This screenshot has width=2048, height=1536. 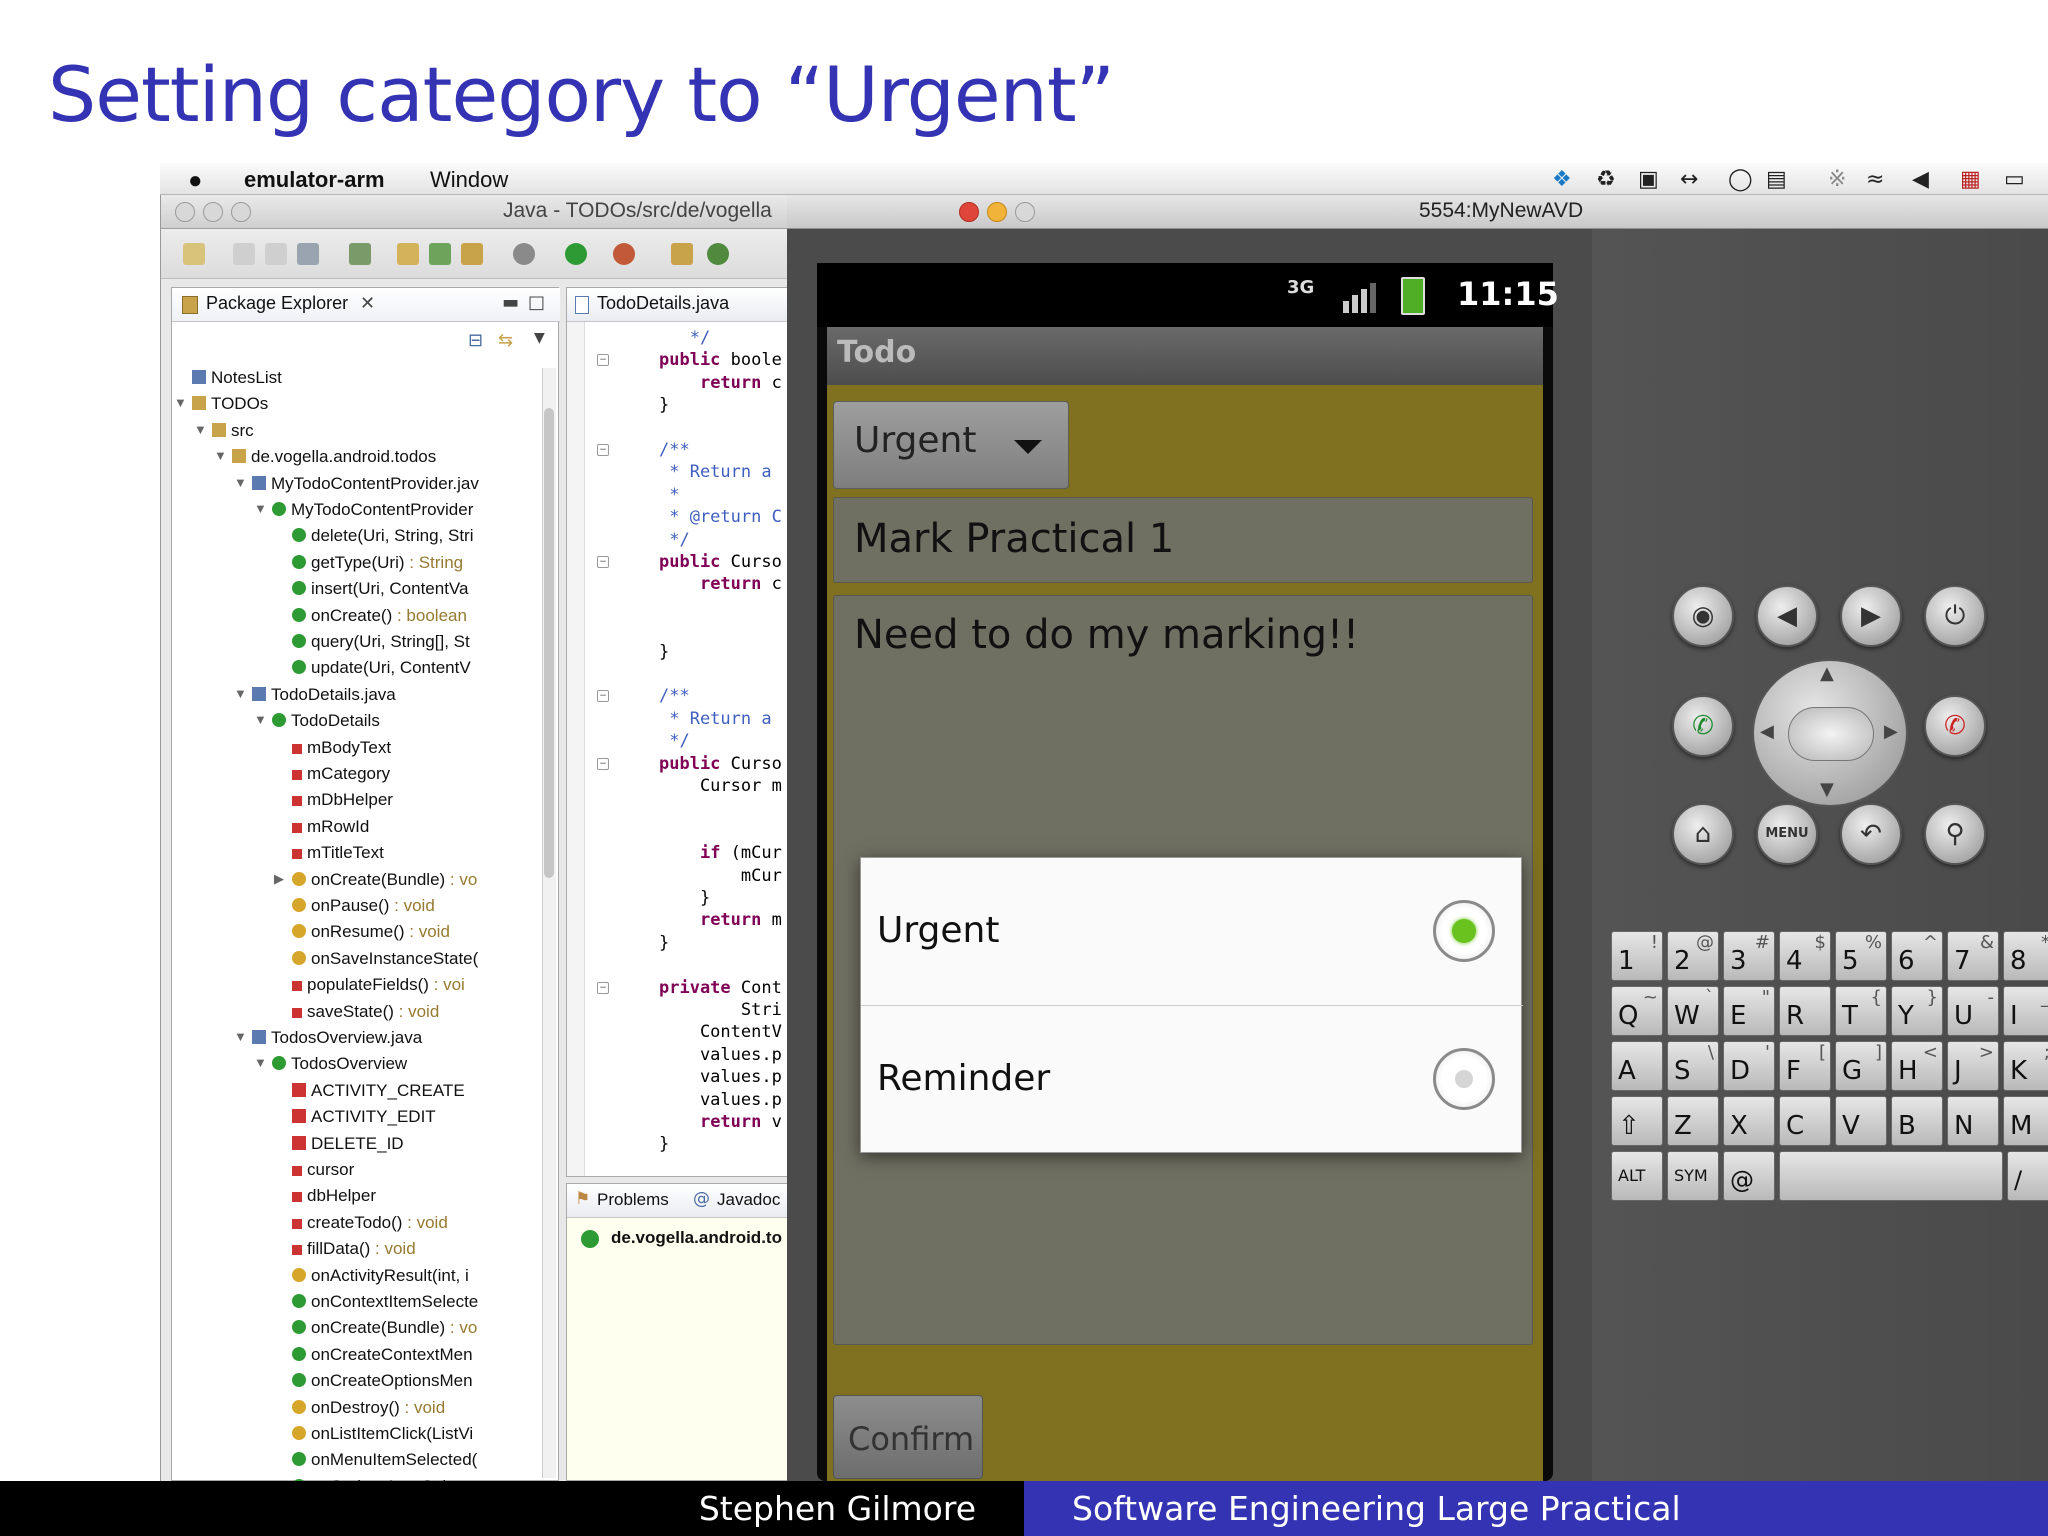 I want to click on key-3-6: N, so click(x=1973, y=1121).